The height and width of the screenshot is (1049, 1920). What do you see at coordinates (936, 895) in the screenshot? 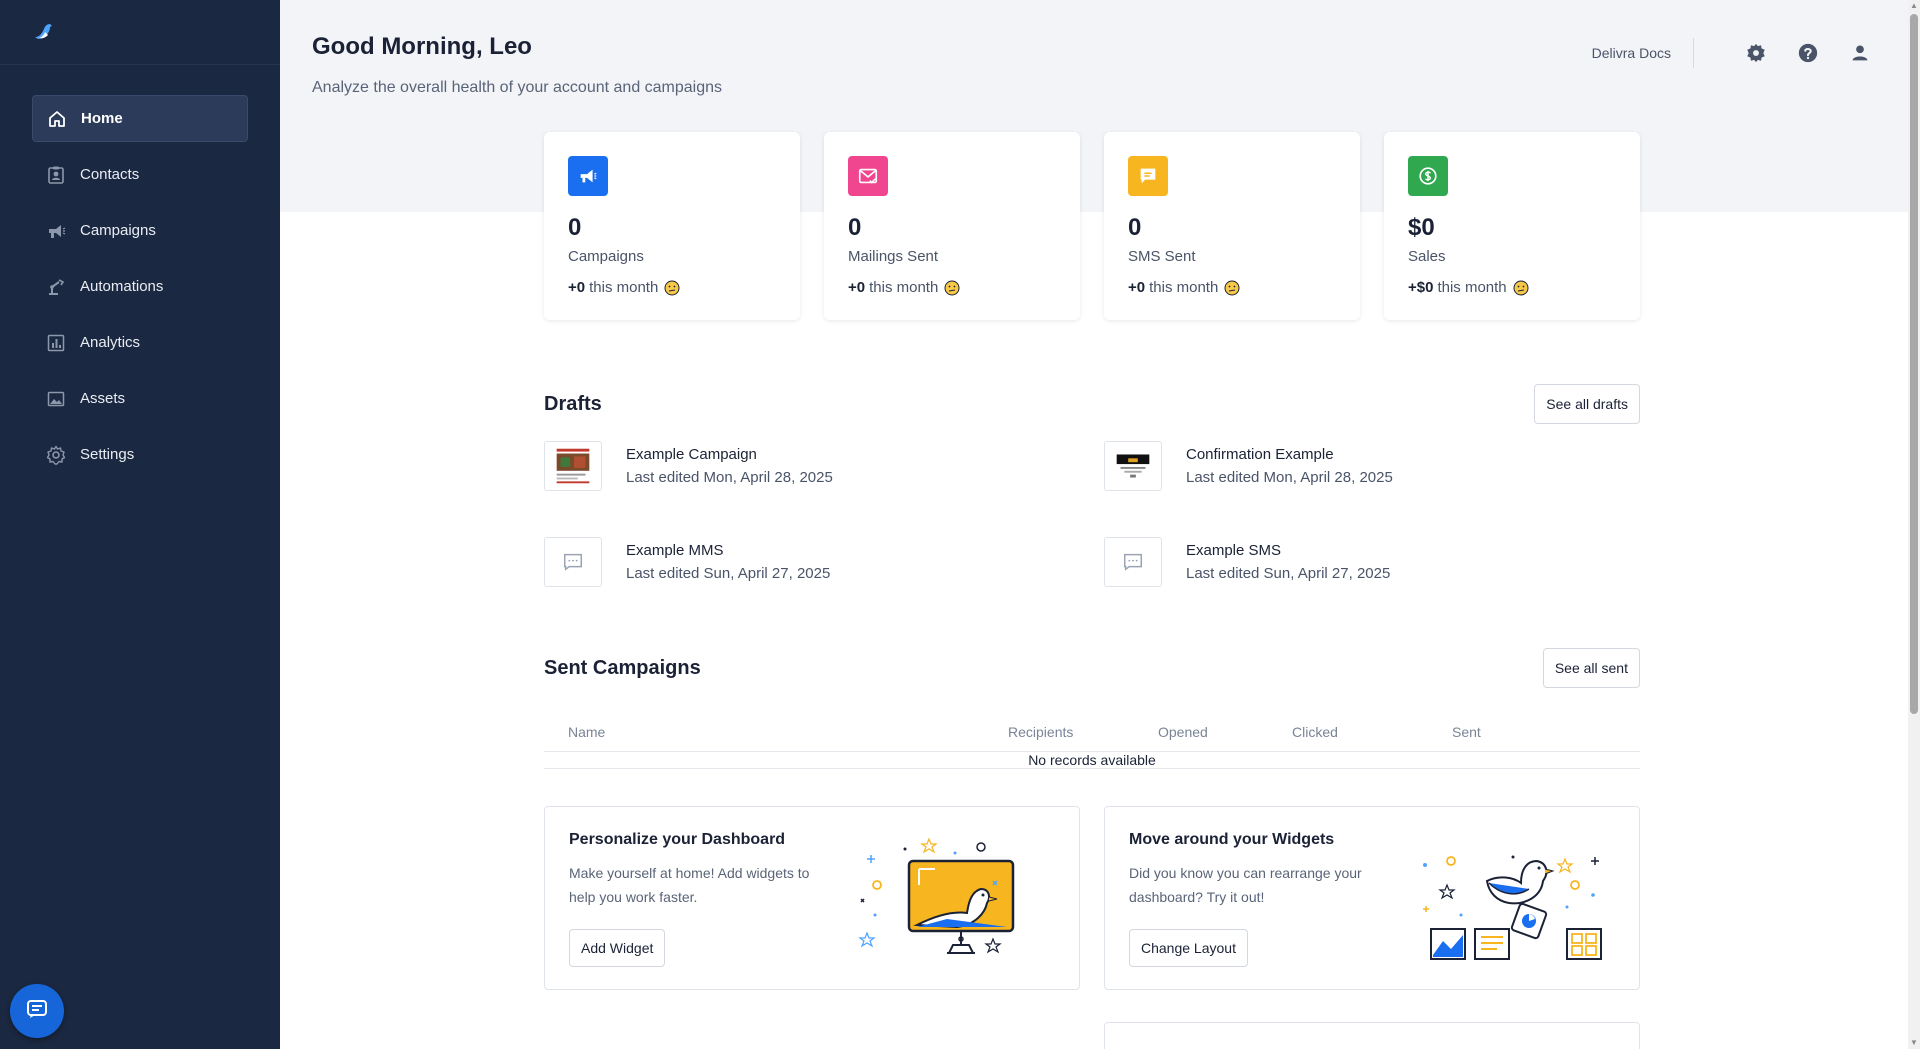
I see `monitor-bird-illustration-icon` at bounding box center [936, 895].